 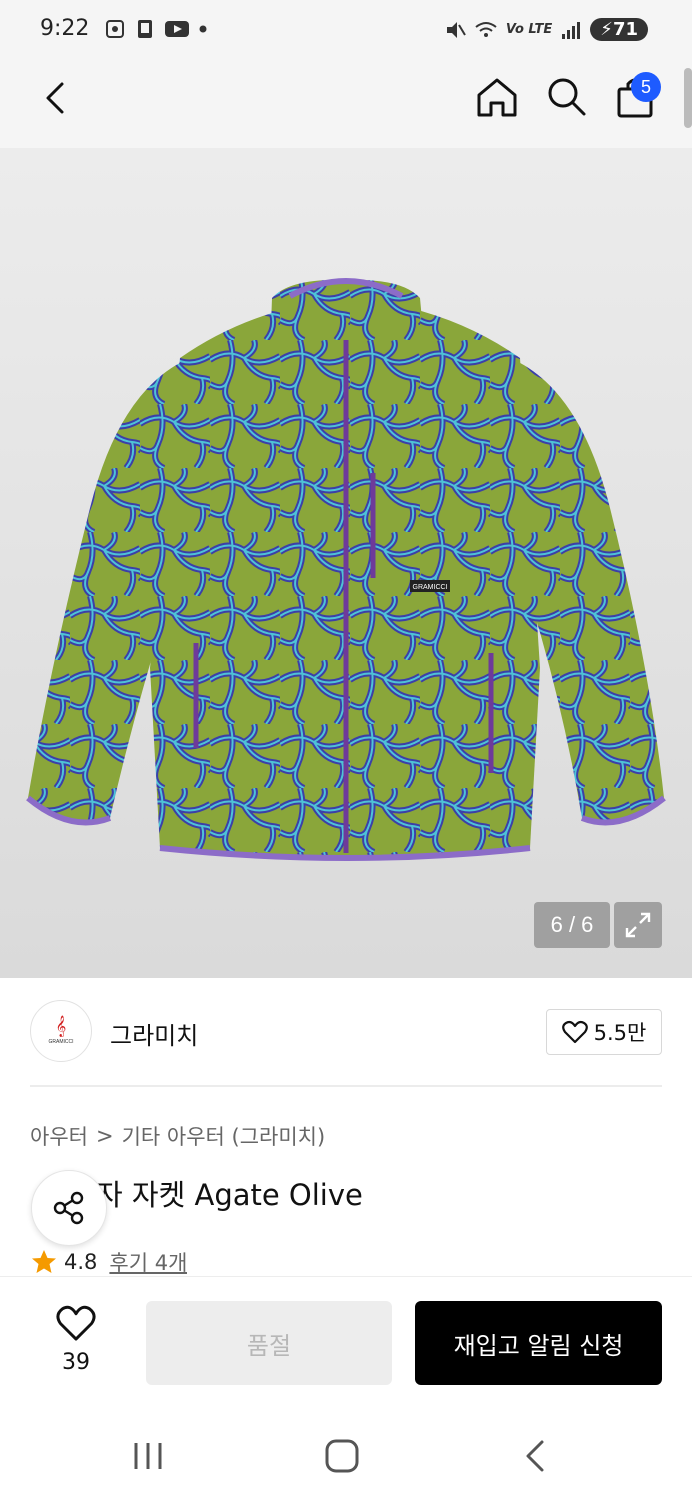 What do you see at coordinates (81, 1262) in the screenshot?
I see `rating-value: 4.8` at bounding box center [81, 1262].